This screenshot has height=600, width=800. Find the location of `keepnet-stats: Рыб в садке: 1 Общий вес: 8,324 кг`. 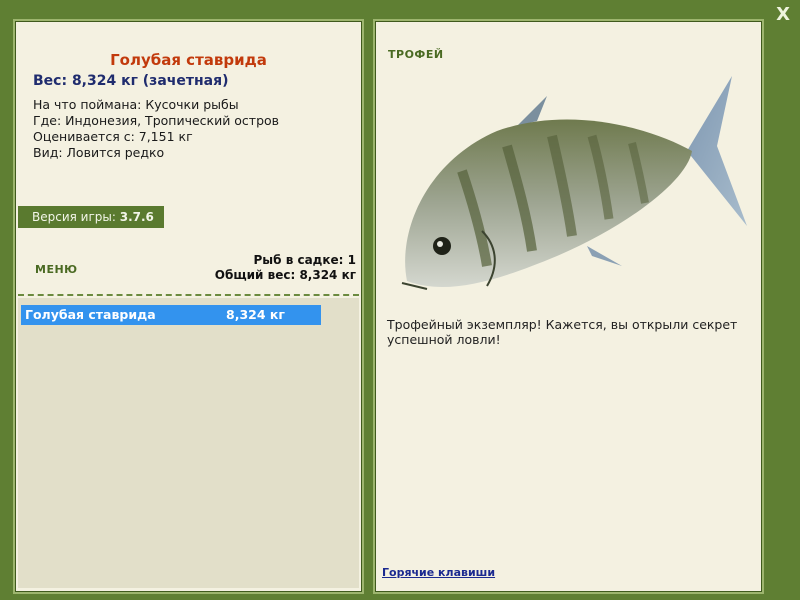

keepnet-stats: Рыб в садке: 1 Общий вес: 8,324 кг is located at coordinates (285, 268).